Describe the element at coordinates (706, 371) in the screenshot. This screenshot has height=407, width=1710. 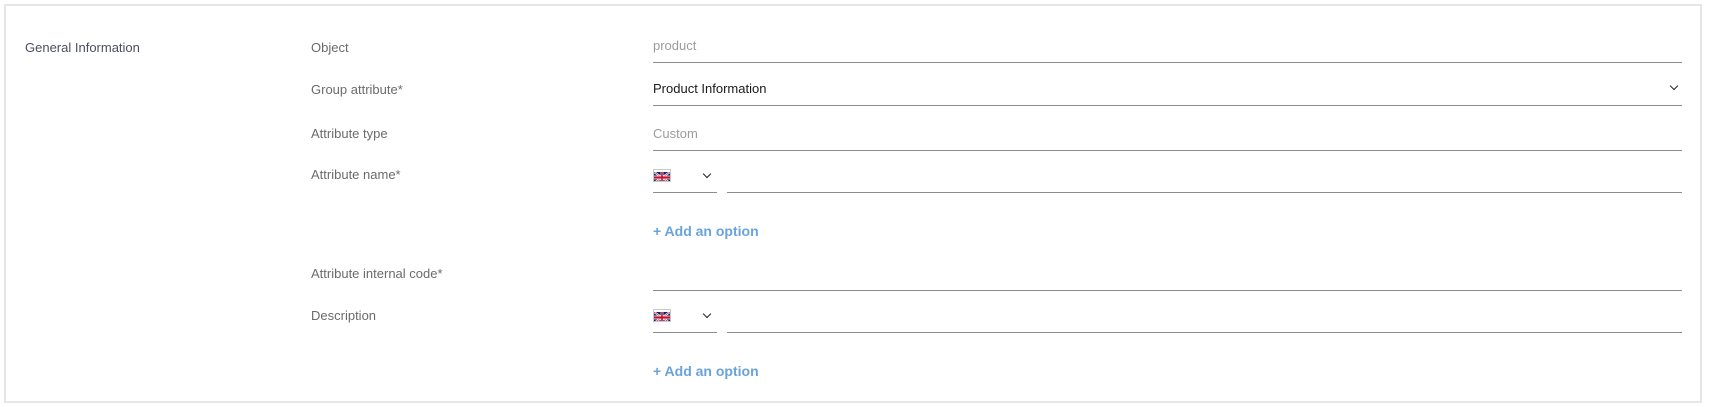
I see `add-option-description-link: + Add an option` at that location.